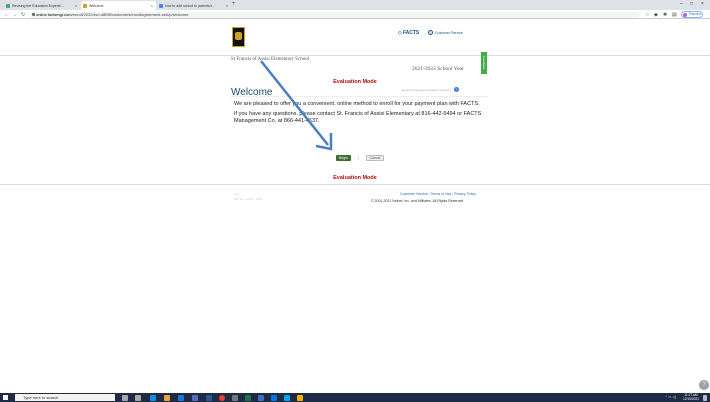 This screenshot has height=402, width=710. What do you see at coordinates (65, 397) in the screenshot?
I see `taskbar-search: Type here to search` at bounding box center [65, 397].